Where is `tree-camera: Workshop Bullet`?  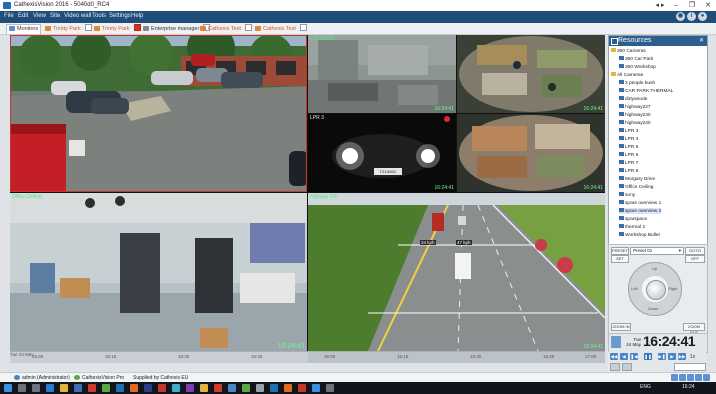 tree-camera: Workshop Bullet is located at coordinates (639, 235).